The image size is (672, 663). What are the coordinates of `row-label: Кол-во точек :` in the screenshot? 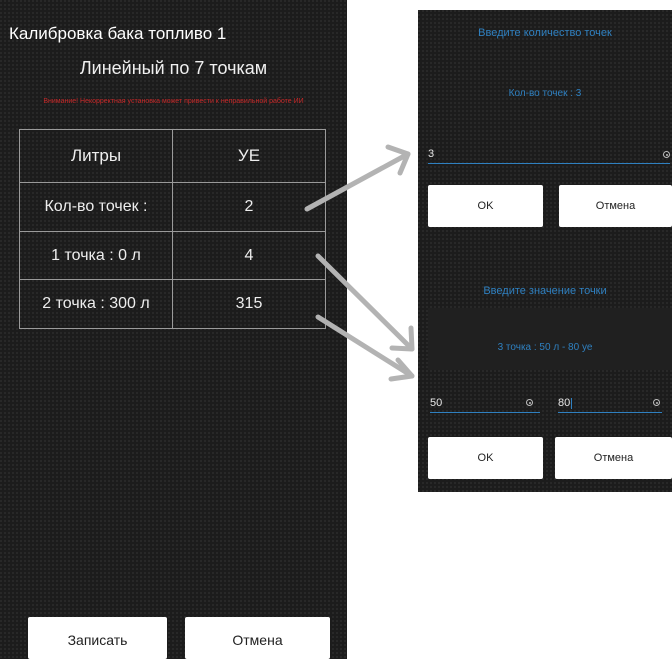 It's located at (96, 207).